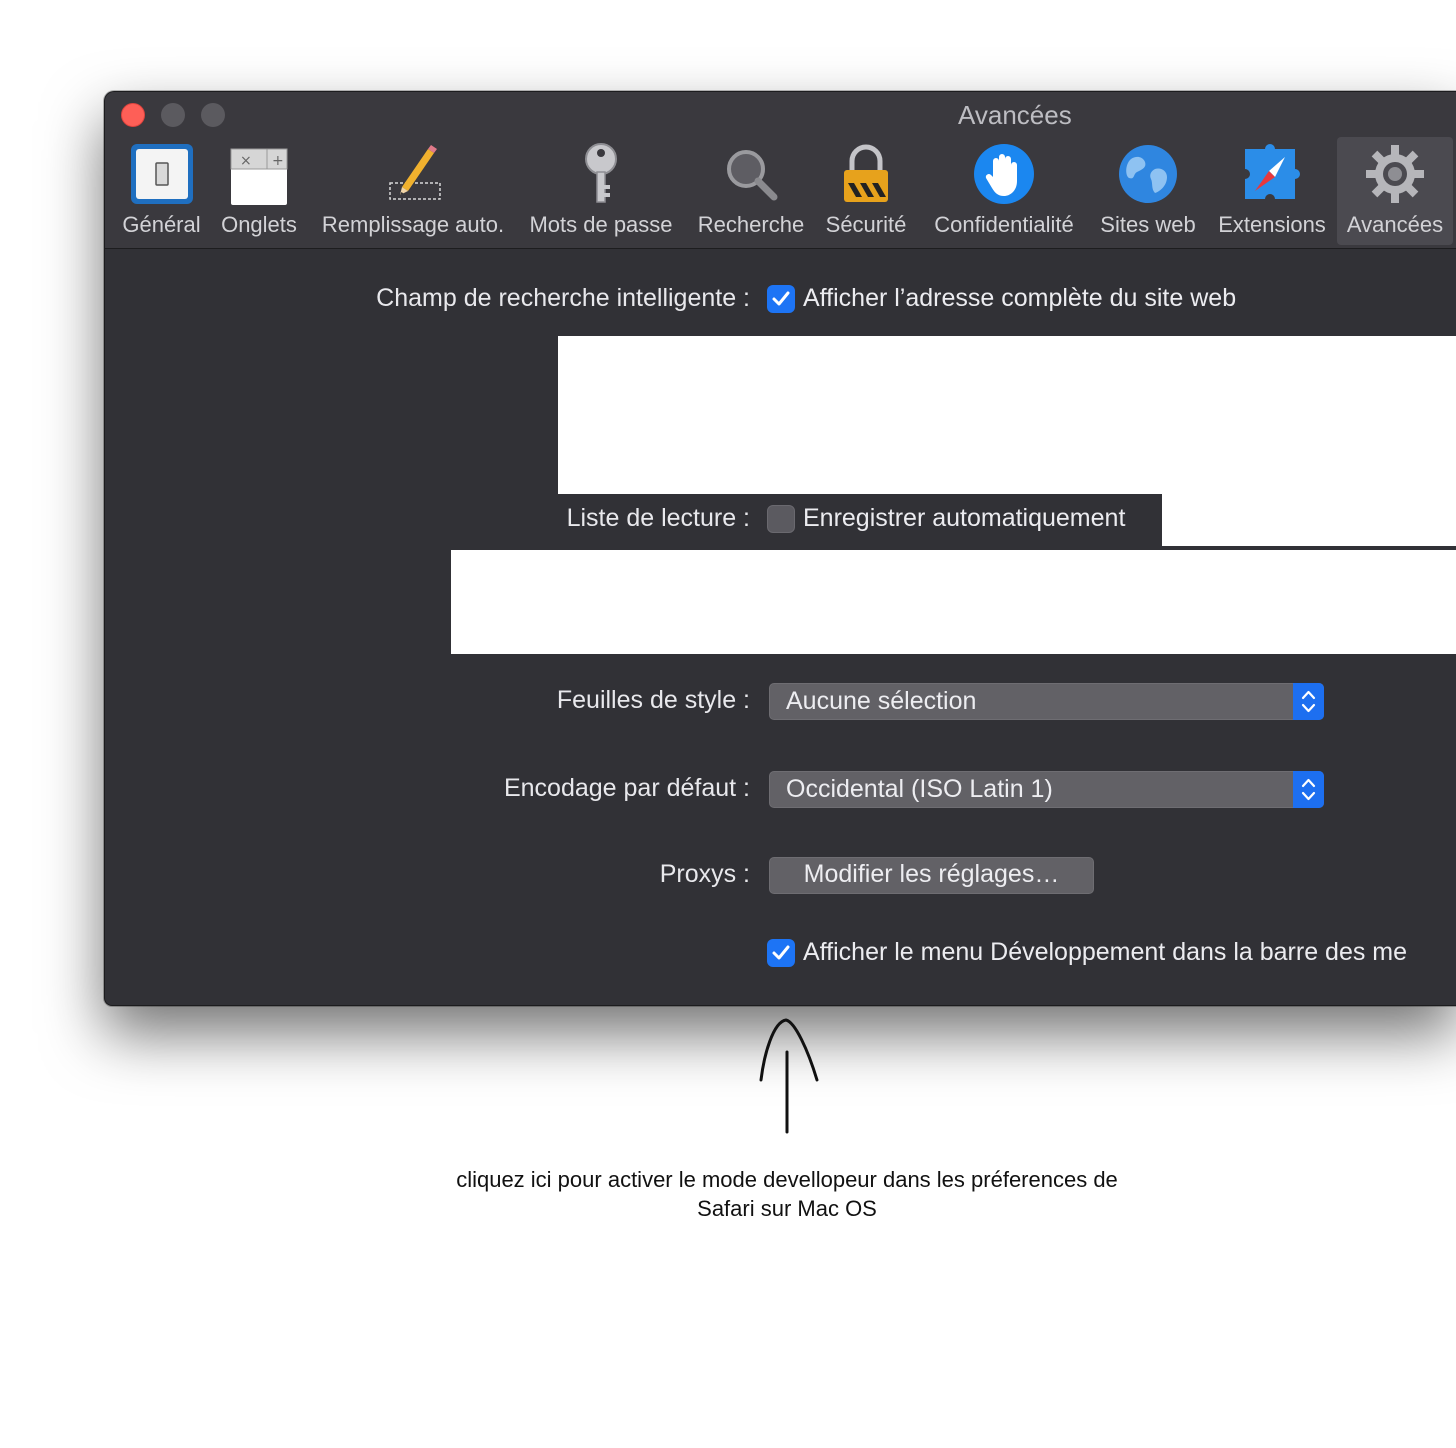 This screenshot has width=1456, height=1448. Describe the element at coordinates (413, 224) in the screenshot. I see `tab-label: Remplissage auto.` at that location.